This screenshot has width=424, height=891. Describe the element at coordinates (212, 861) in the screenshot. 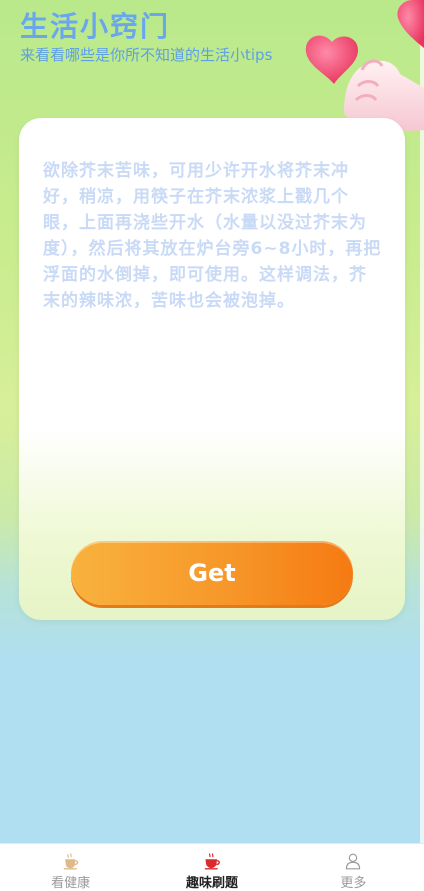

I see `teacup-icon` at that location.